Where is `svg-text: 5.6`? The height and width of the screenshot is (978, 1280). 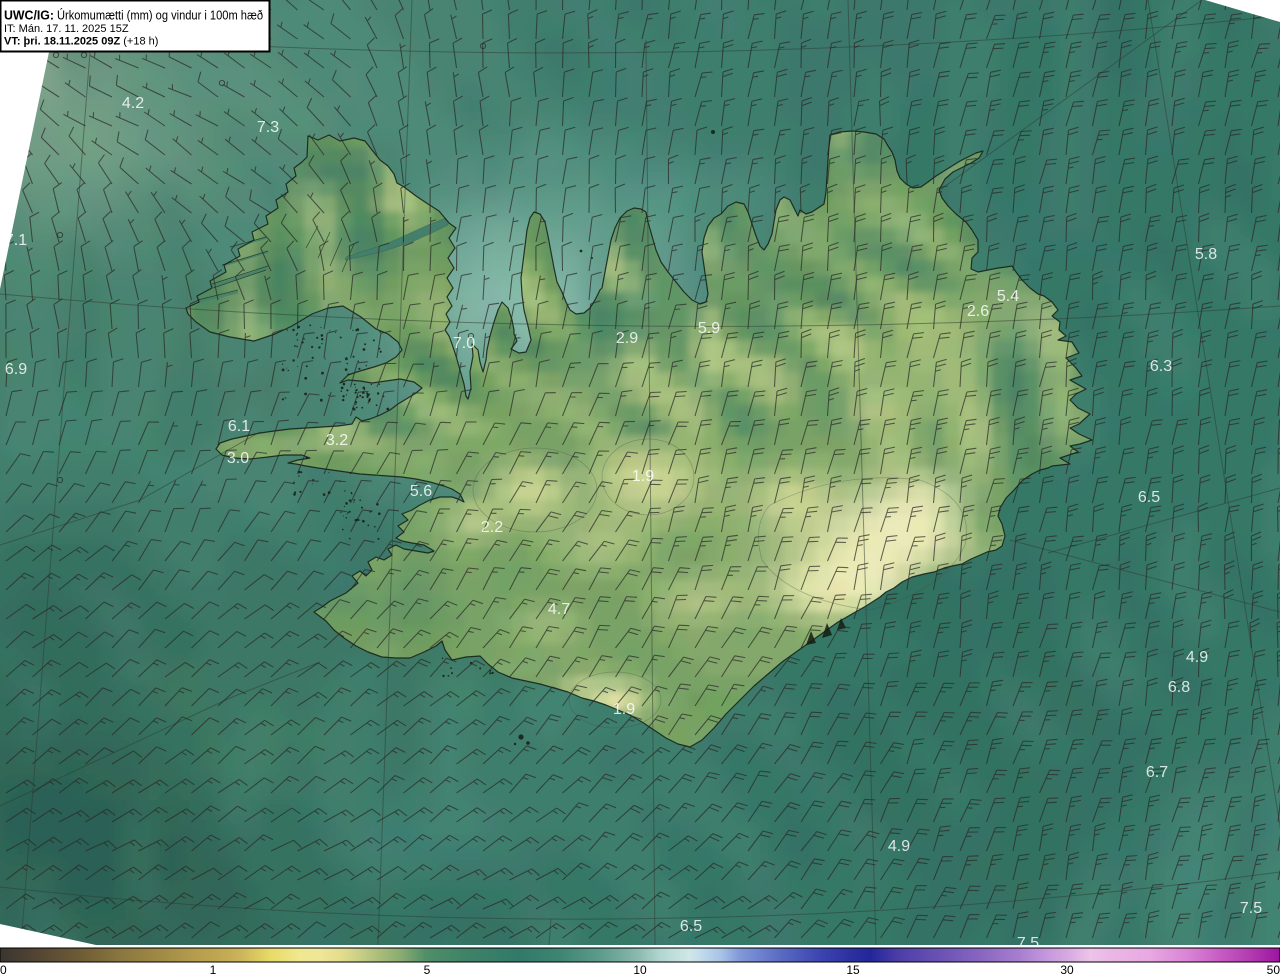
svg-text: 5.6 is located at coordinates (421, 491).